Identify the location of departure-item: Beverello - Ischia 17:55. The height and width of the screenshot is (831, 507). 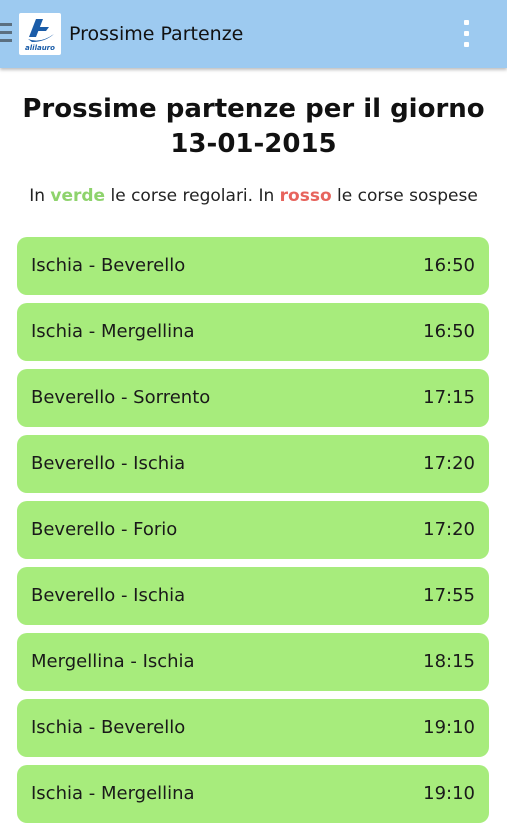
(253, 596).